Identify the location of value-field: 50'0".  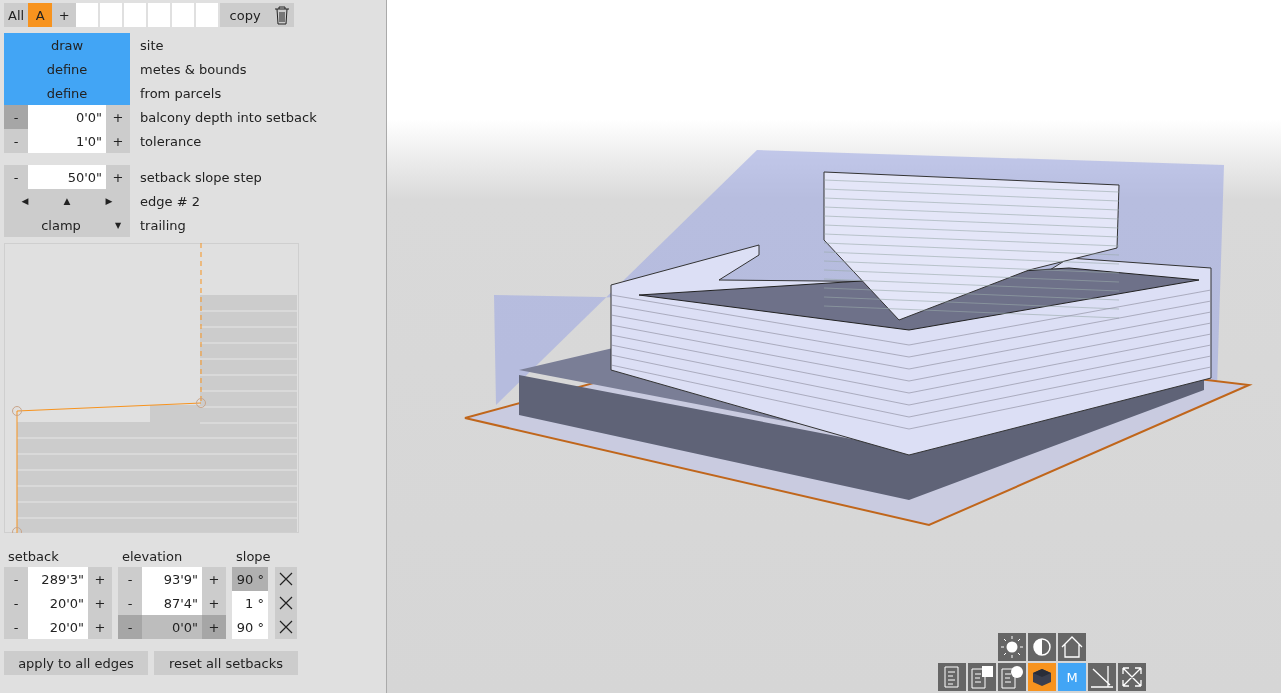
(67, 177).